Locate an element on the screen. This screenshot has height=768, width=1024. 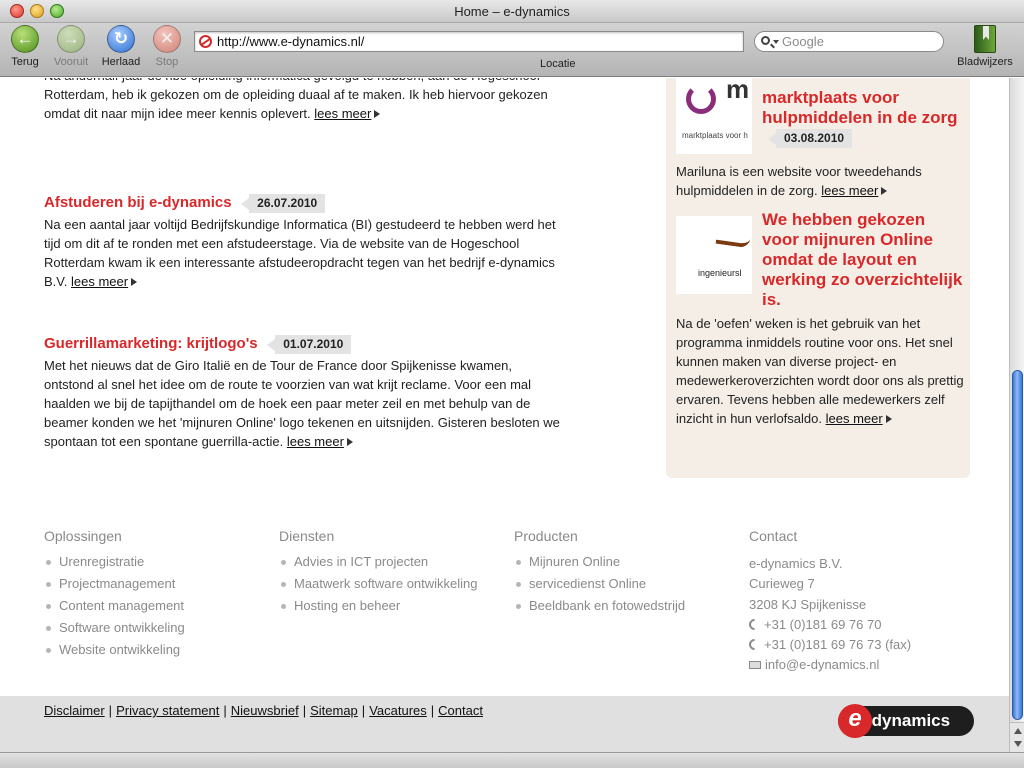
newsletter-link: Nieuwsbrief is located at coordinates (265, 710).